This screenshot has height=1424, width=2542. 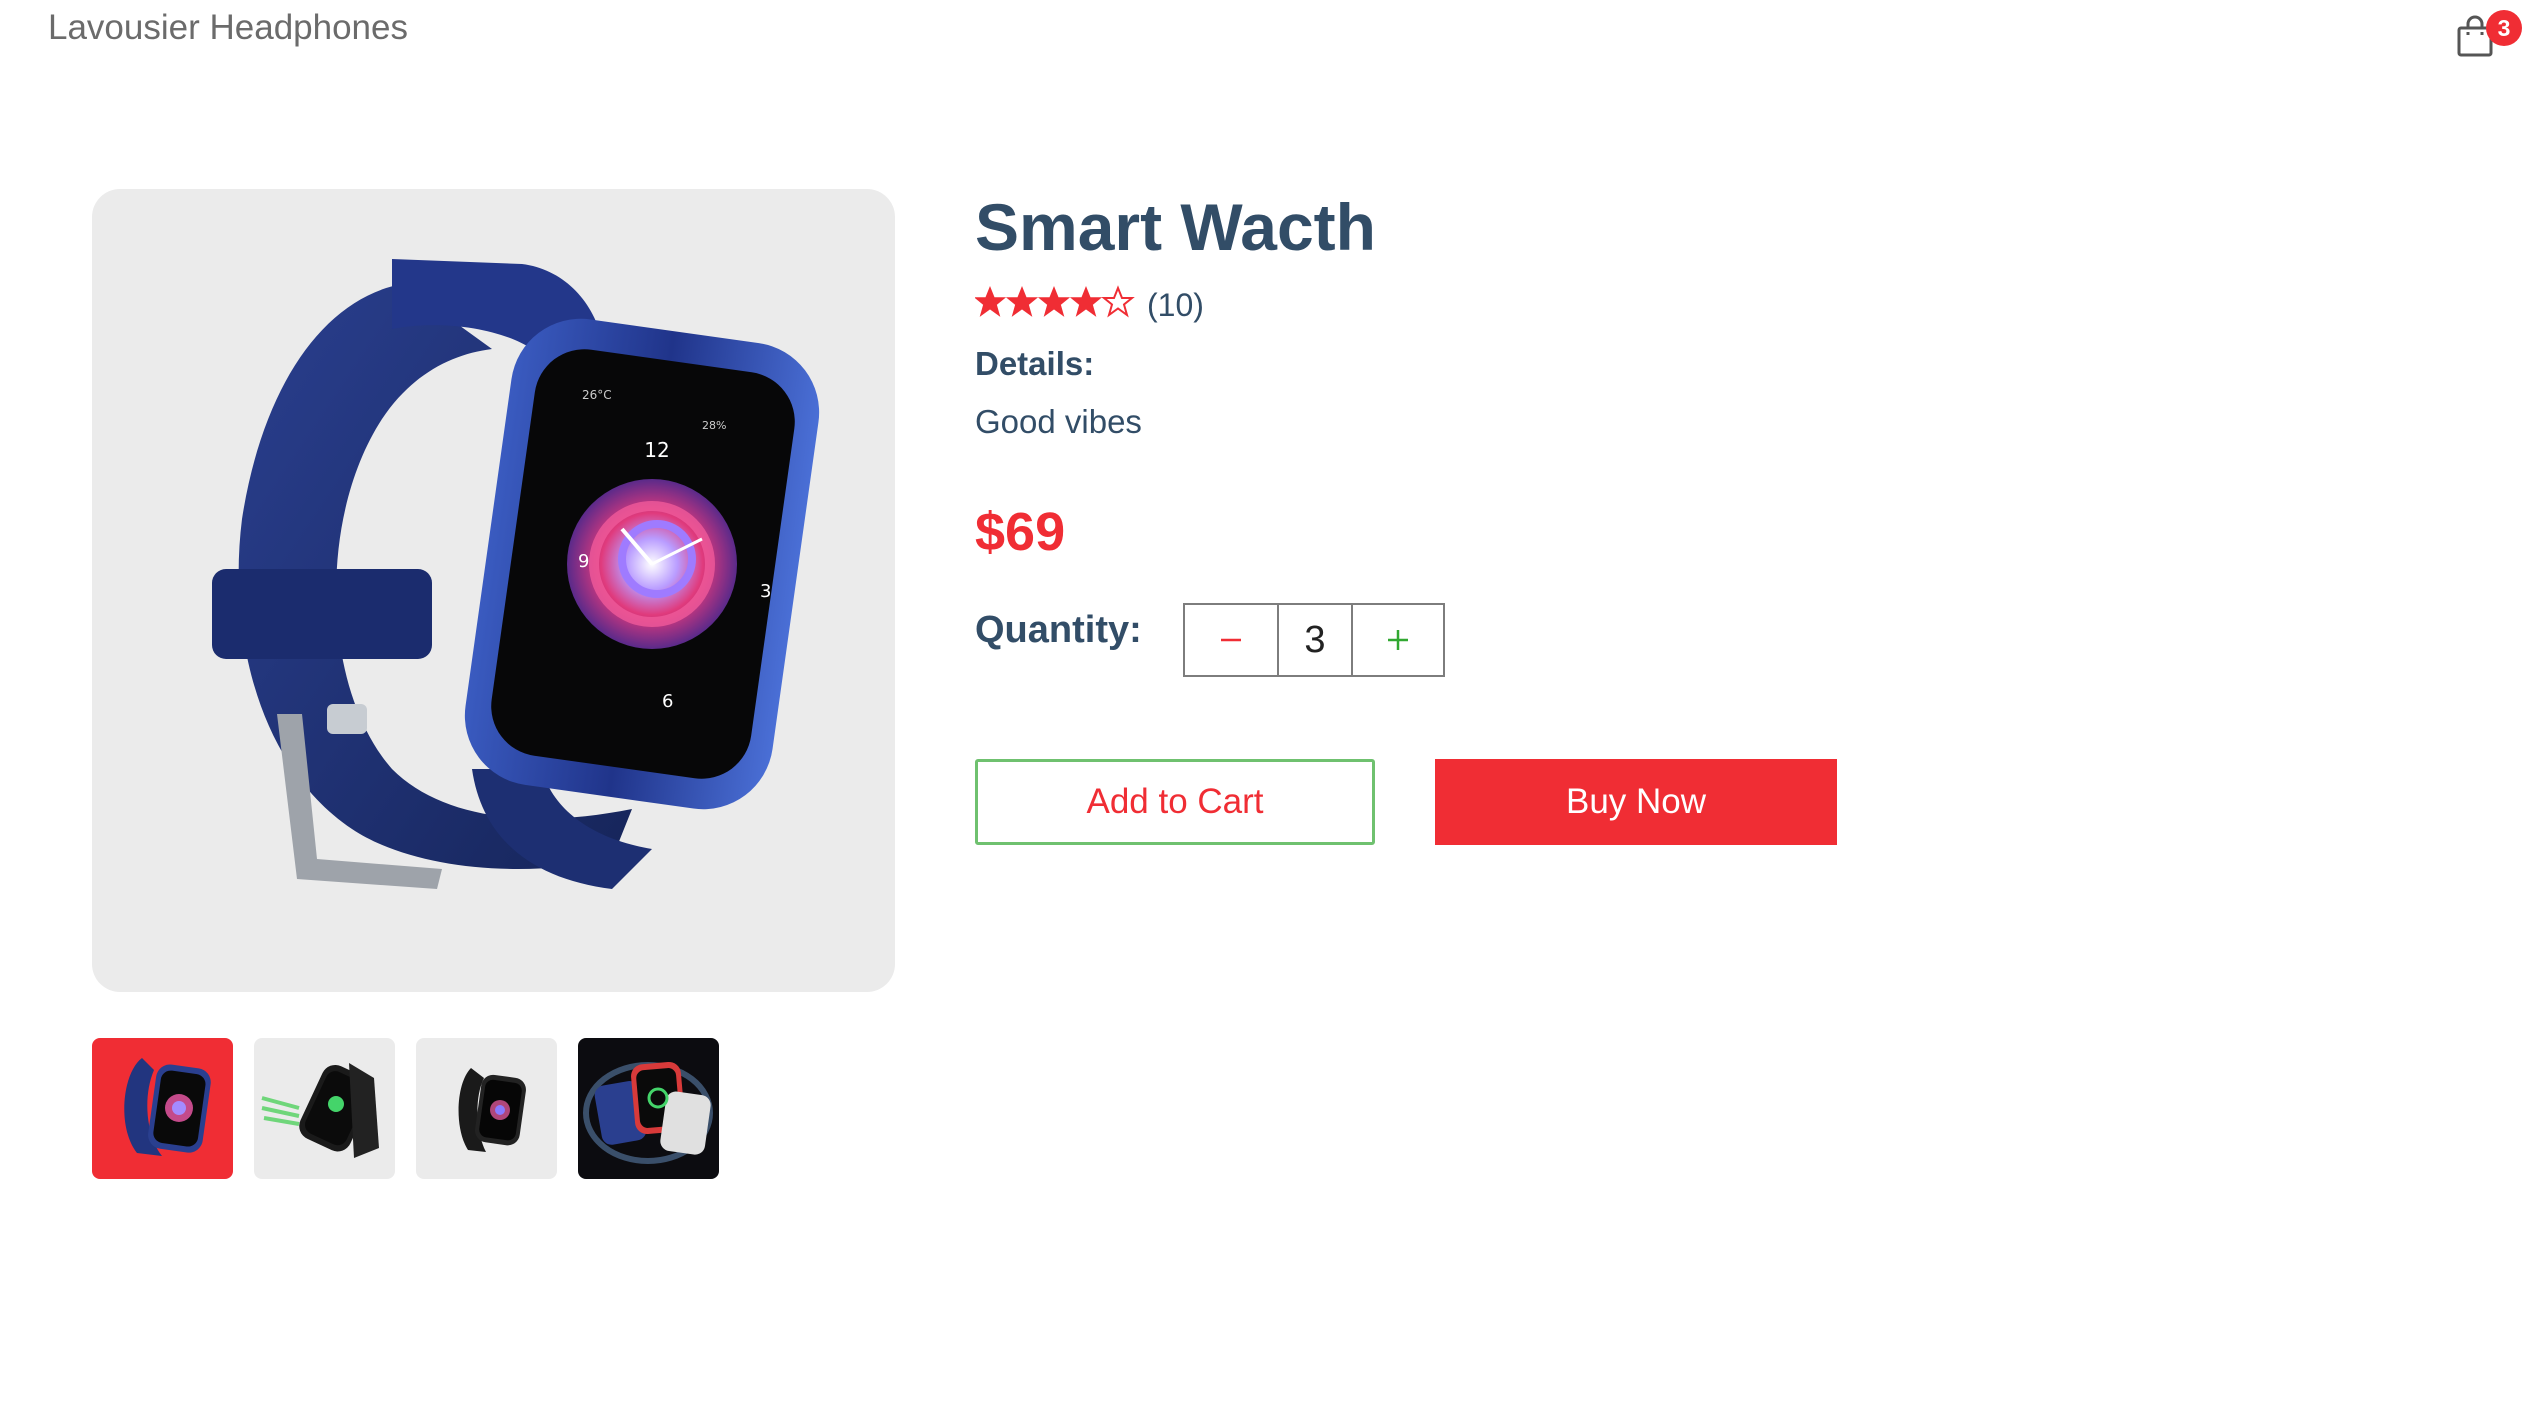 What do you see at coordinates (1175, 227) in the screenshot?
I see `product-title: Smart Wacth` at bounding box center [1175, 227].